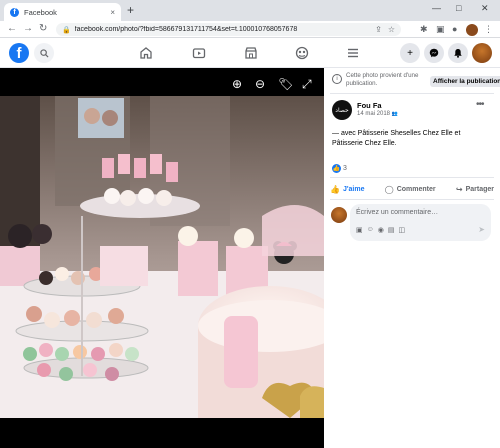  I want to click on view-publication-button: Afficher la publication, so click(465, 81).